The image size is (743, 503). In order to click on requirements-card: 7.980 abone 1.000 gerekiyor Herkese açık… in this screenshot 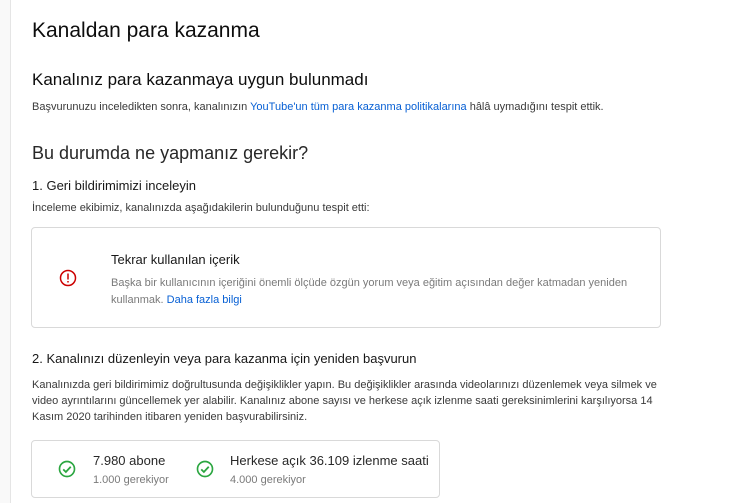, I will do `click(235, 469)`.